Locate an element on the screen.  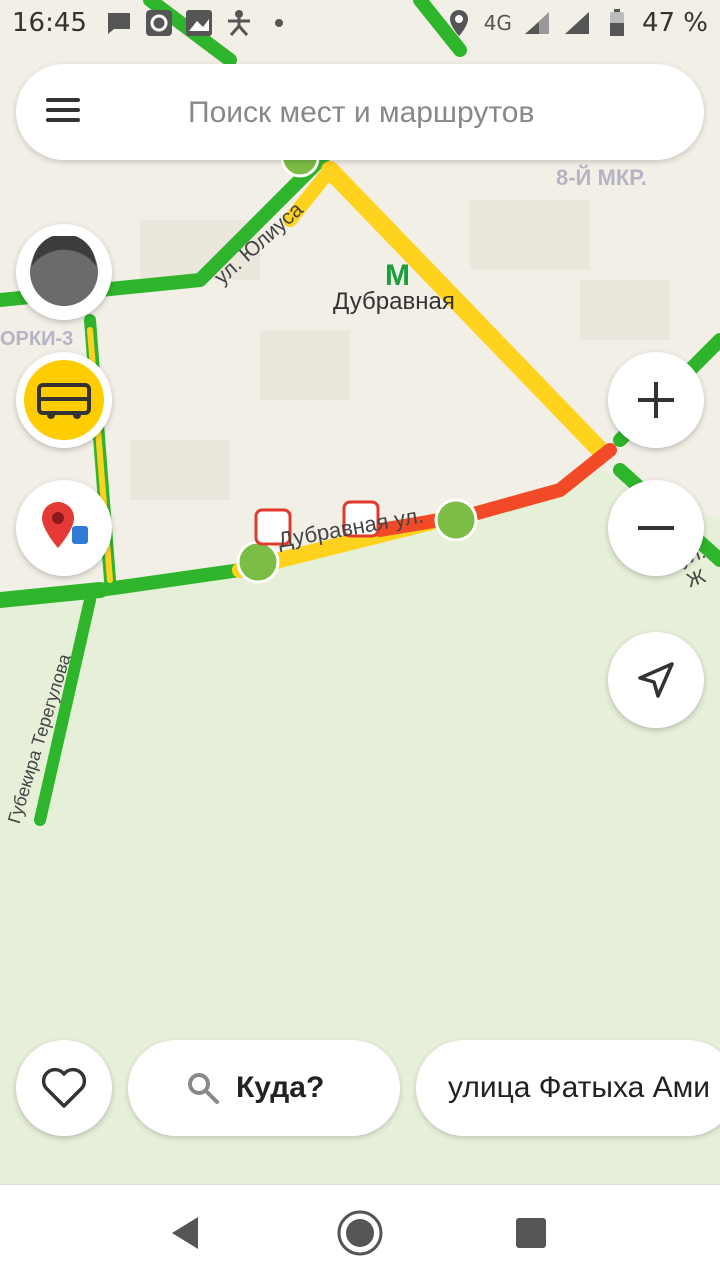
recents-icon is located at coordinates (531, 1233).